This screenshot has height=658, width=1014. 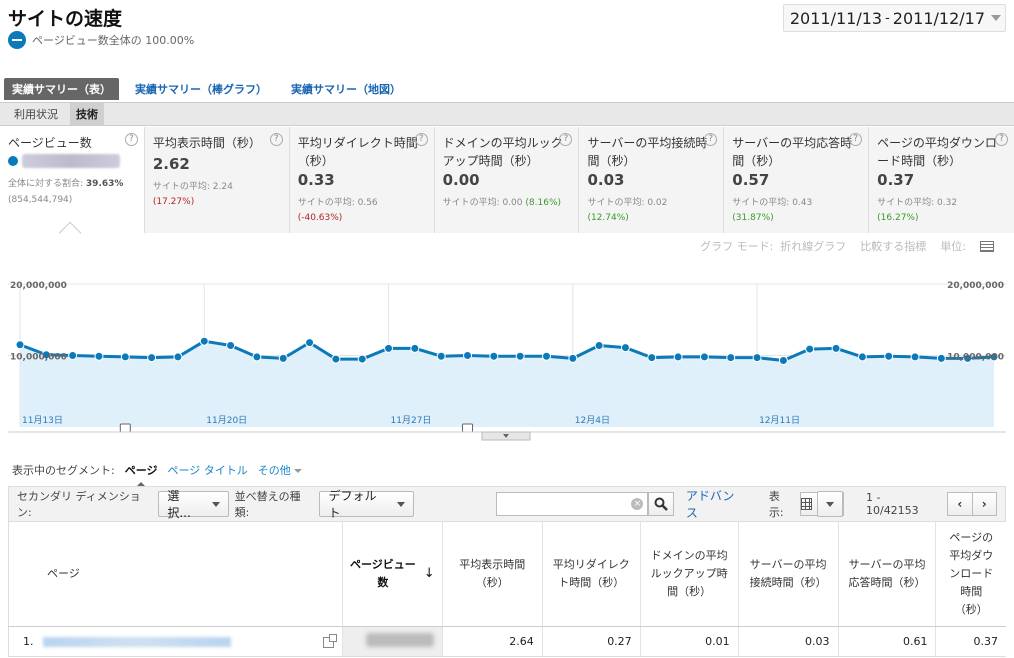 I want to click on graph-mode: グラフ モード: 折れ線グラフ, so click(x=773, y=246).